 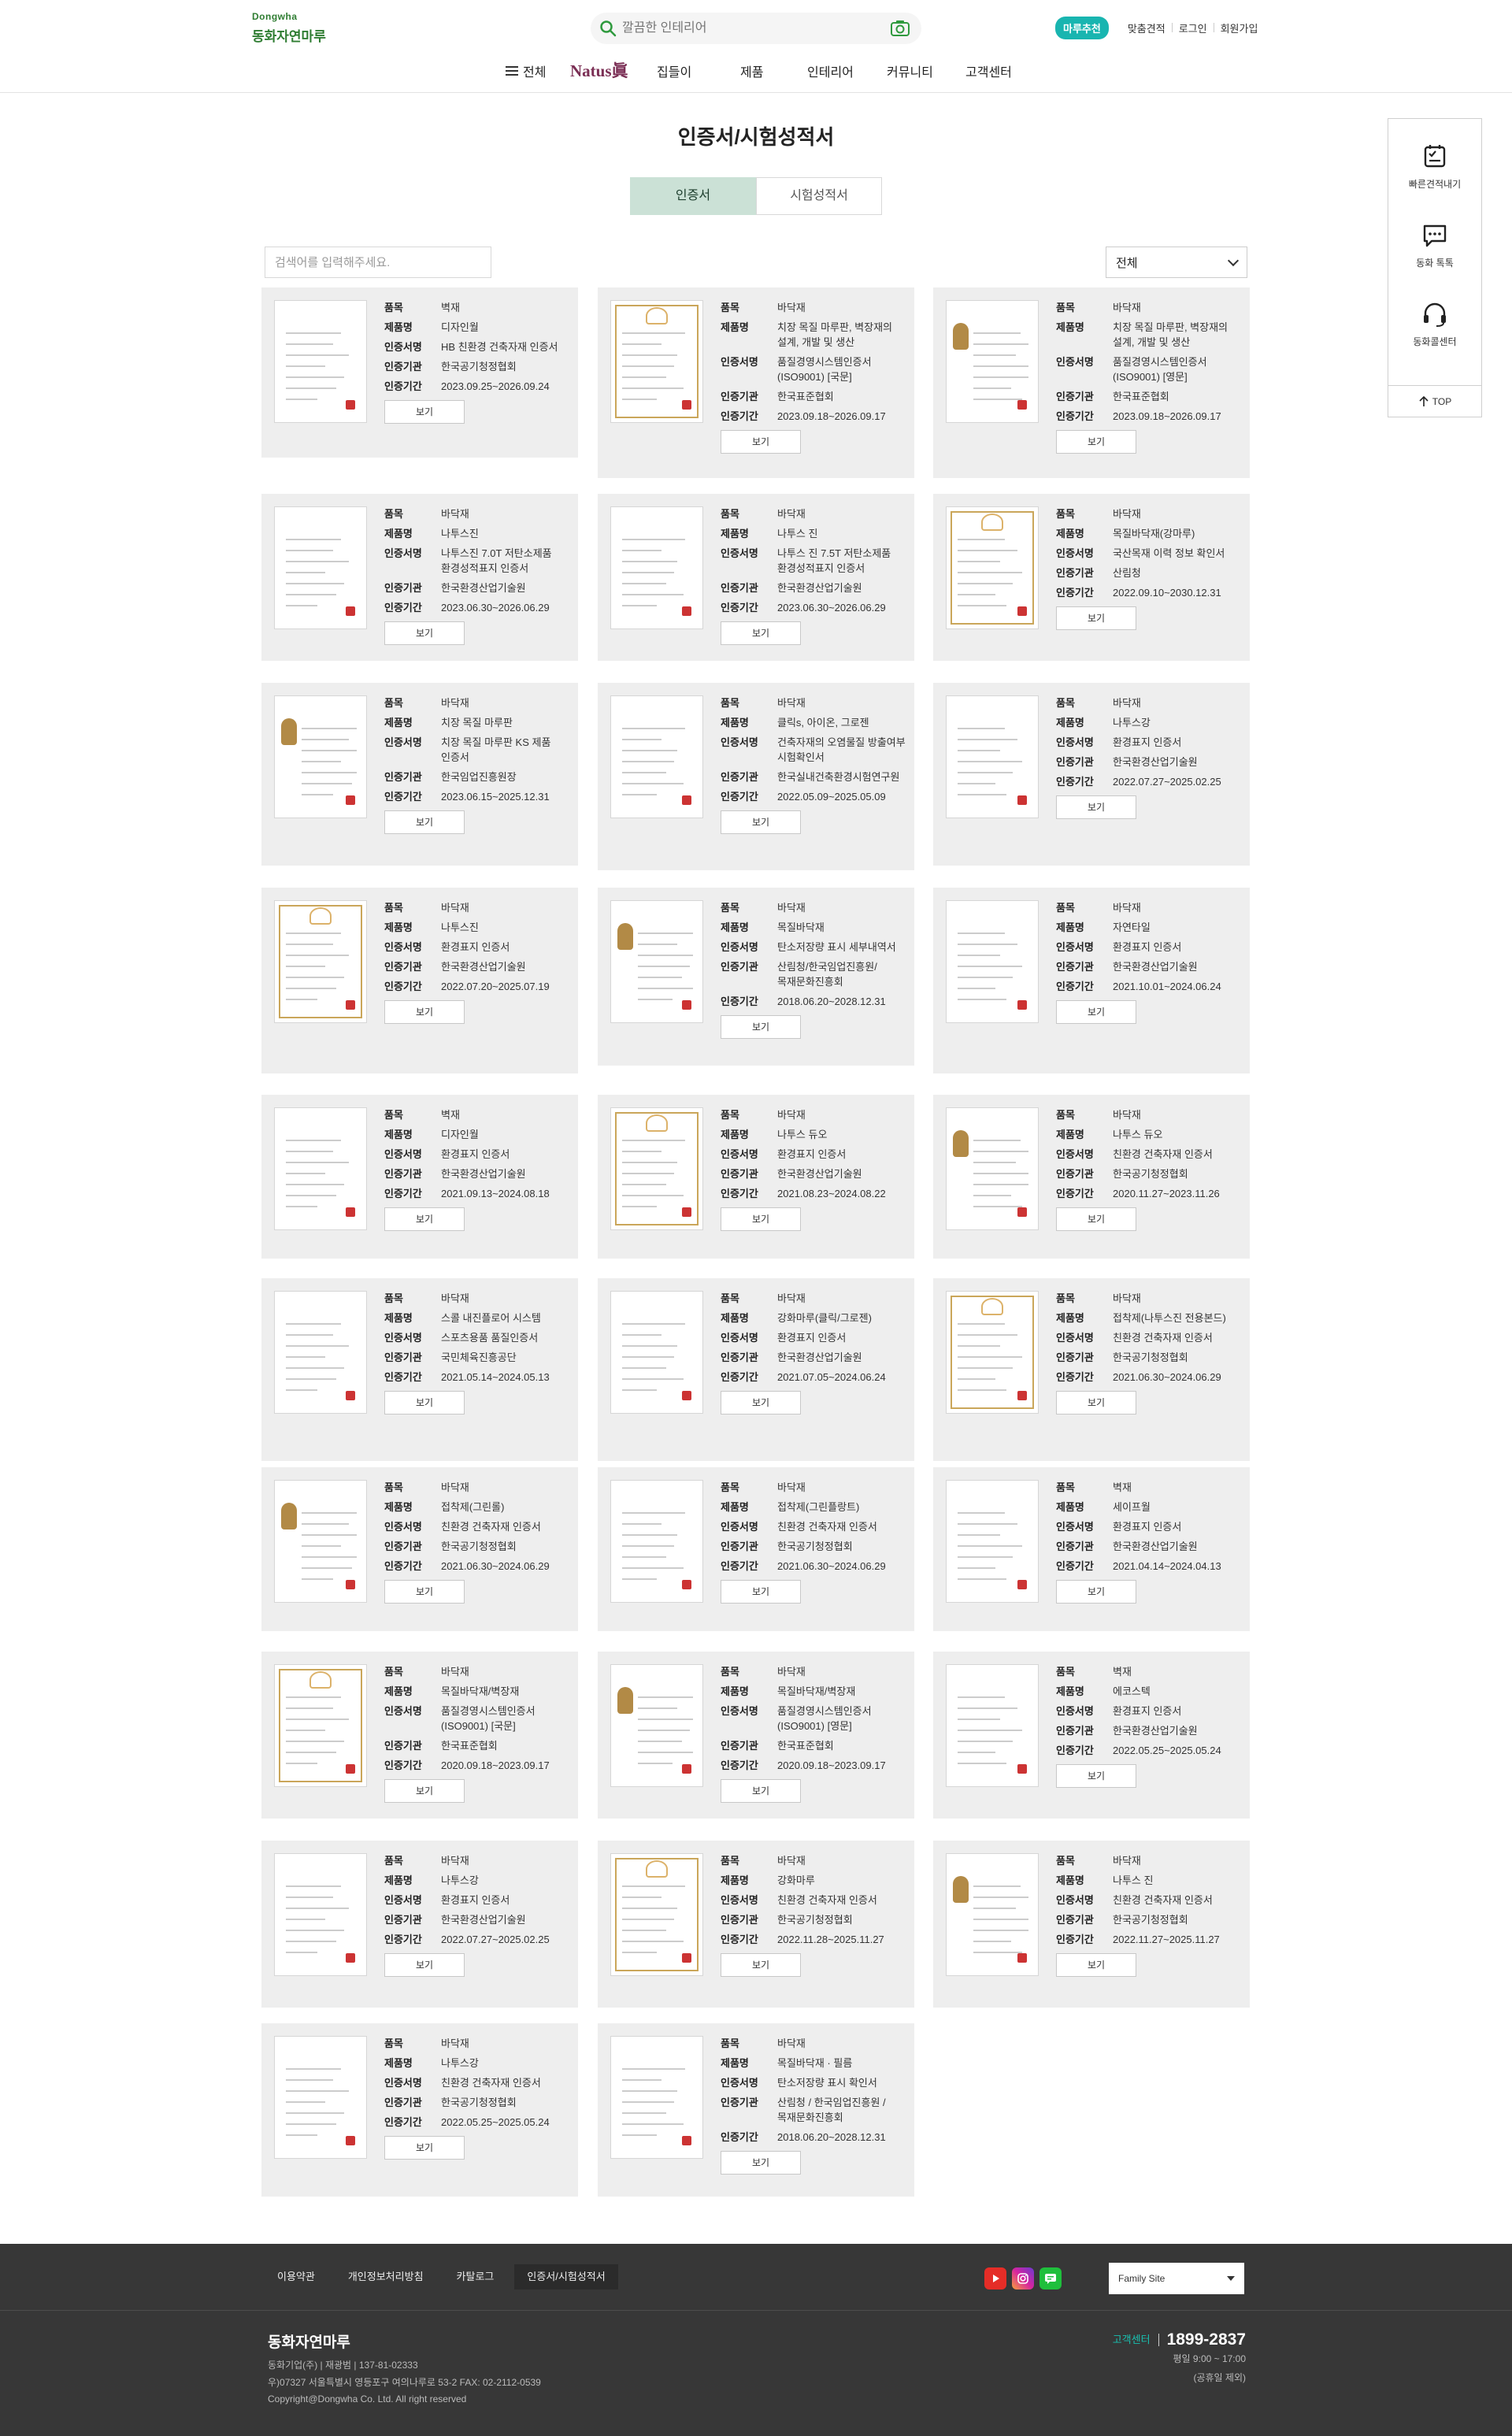 What do you see at coordinates (748, 28) in the screenshot?
I see `header-search-input` at bounding box center [748, 28].